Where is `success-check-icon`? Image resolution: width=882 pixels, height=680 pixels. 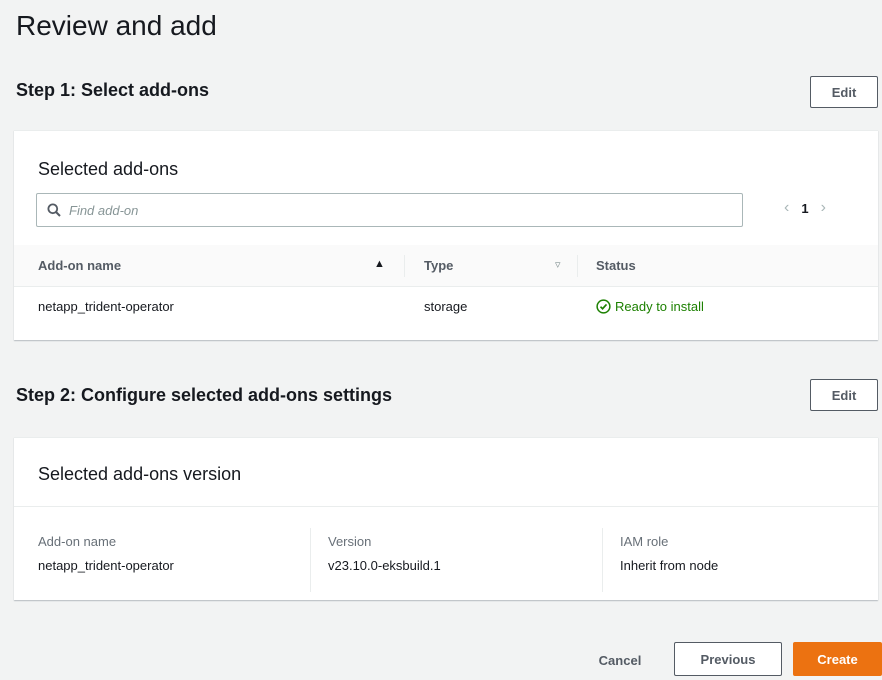
success-check-icon is located at coordinates (603, 306).